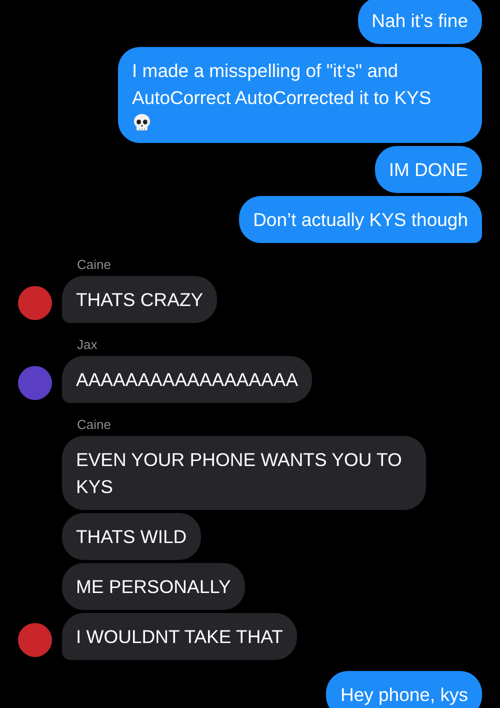 This screenshot has height=708, width=500. What do you see at coordinates (179, 636) in the screenshot?
I see `message-bubble: I WOULDNT TAKE THAT` at bounding box center [179, 636].